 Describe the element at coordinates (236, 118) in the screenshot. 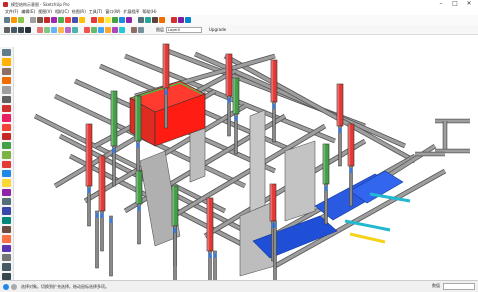

I see `support-post-12-clamp` at that location.